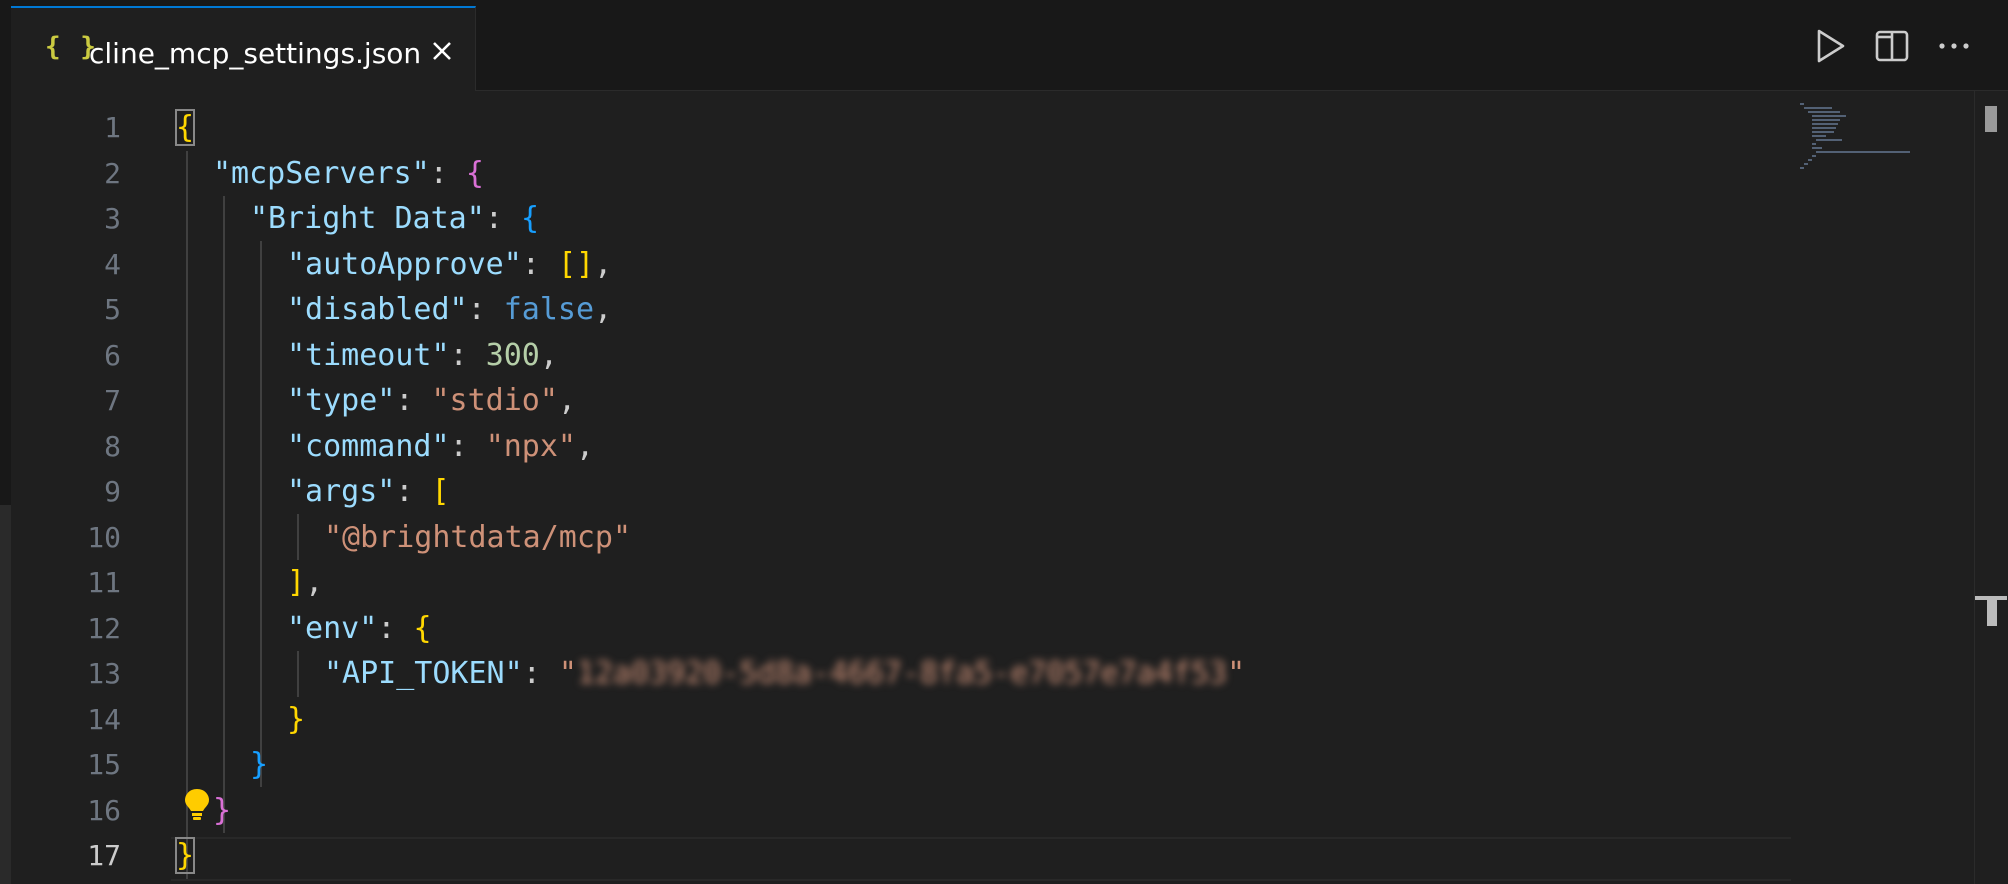 The width and height of the screenshot is (2008, 884). I want to click on tab-bar: { } cline_mcp_settings.json, so click(1009, 45).